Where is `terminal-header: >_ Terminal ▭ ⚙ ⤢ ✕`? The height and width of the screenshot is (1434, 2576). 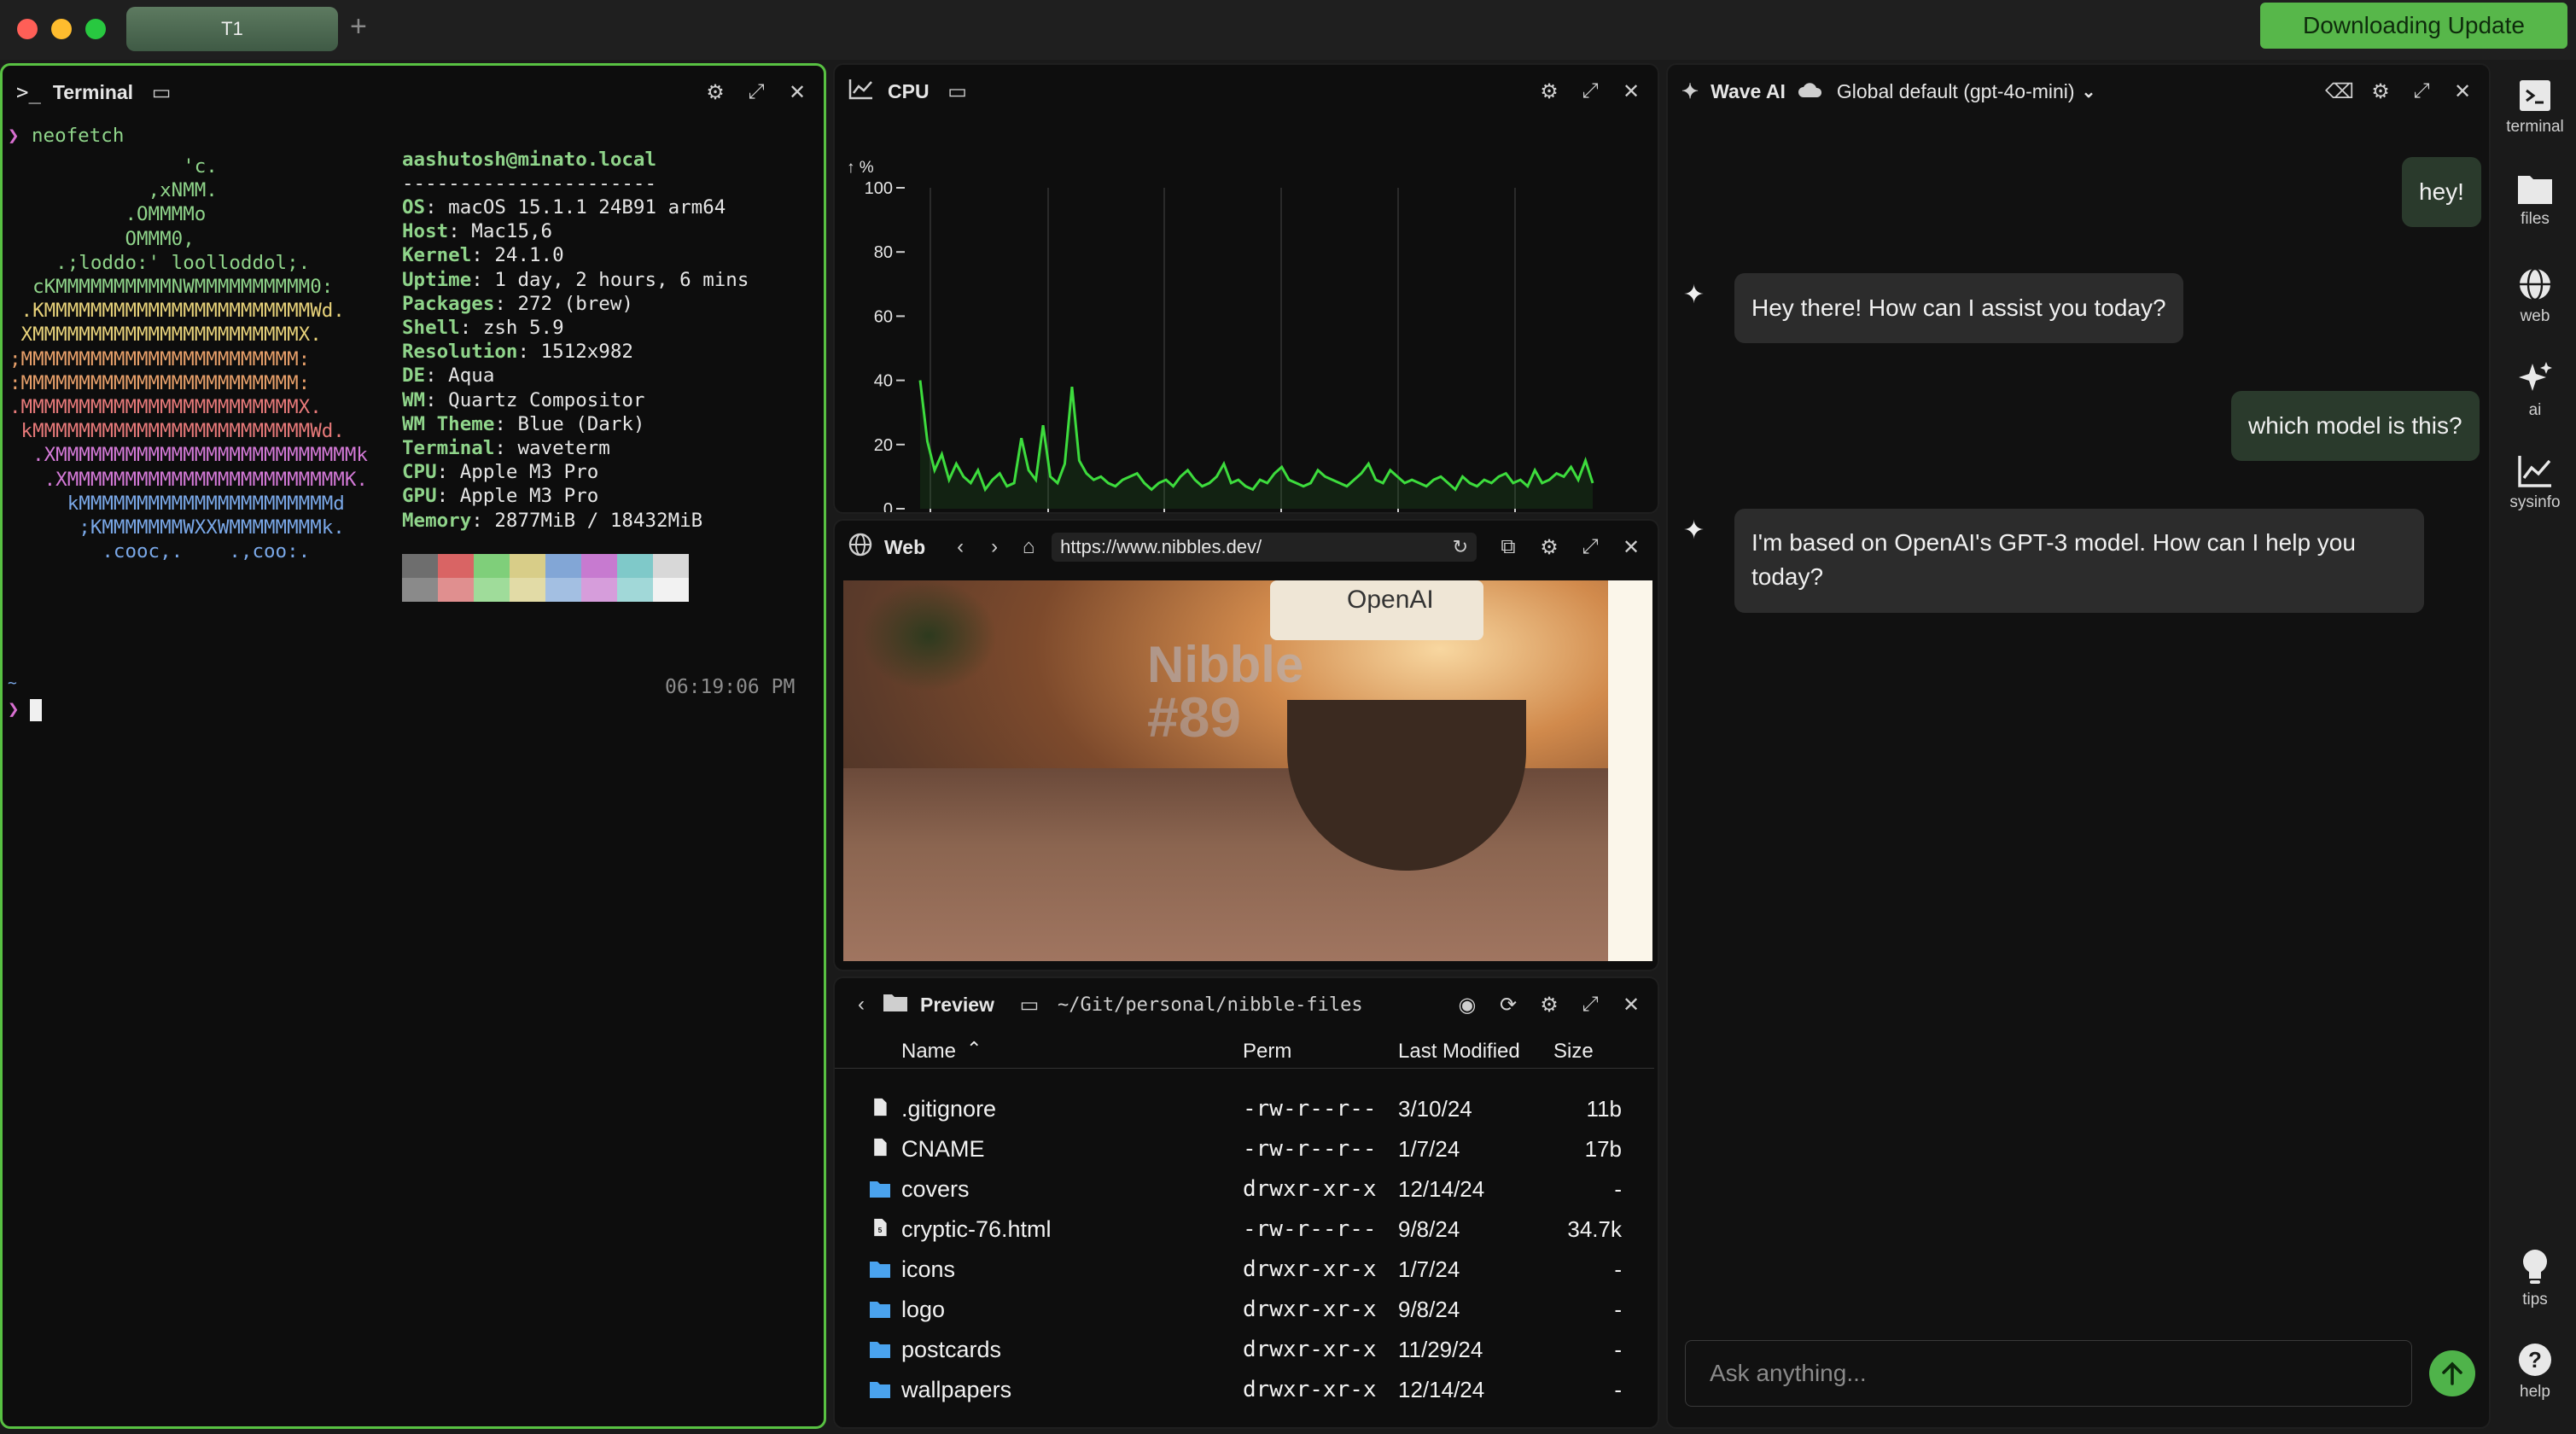
terminal-header: >_ Terminal ▭ ⚙ ⤢ ✕ is located at coordinates (413, 92).